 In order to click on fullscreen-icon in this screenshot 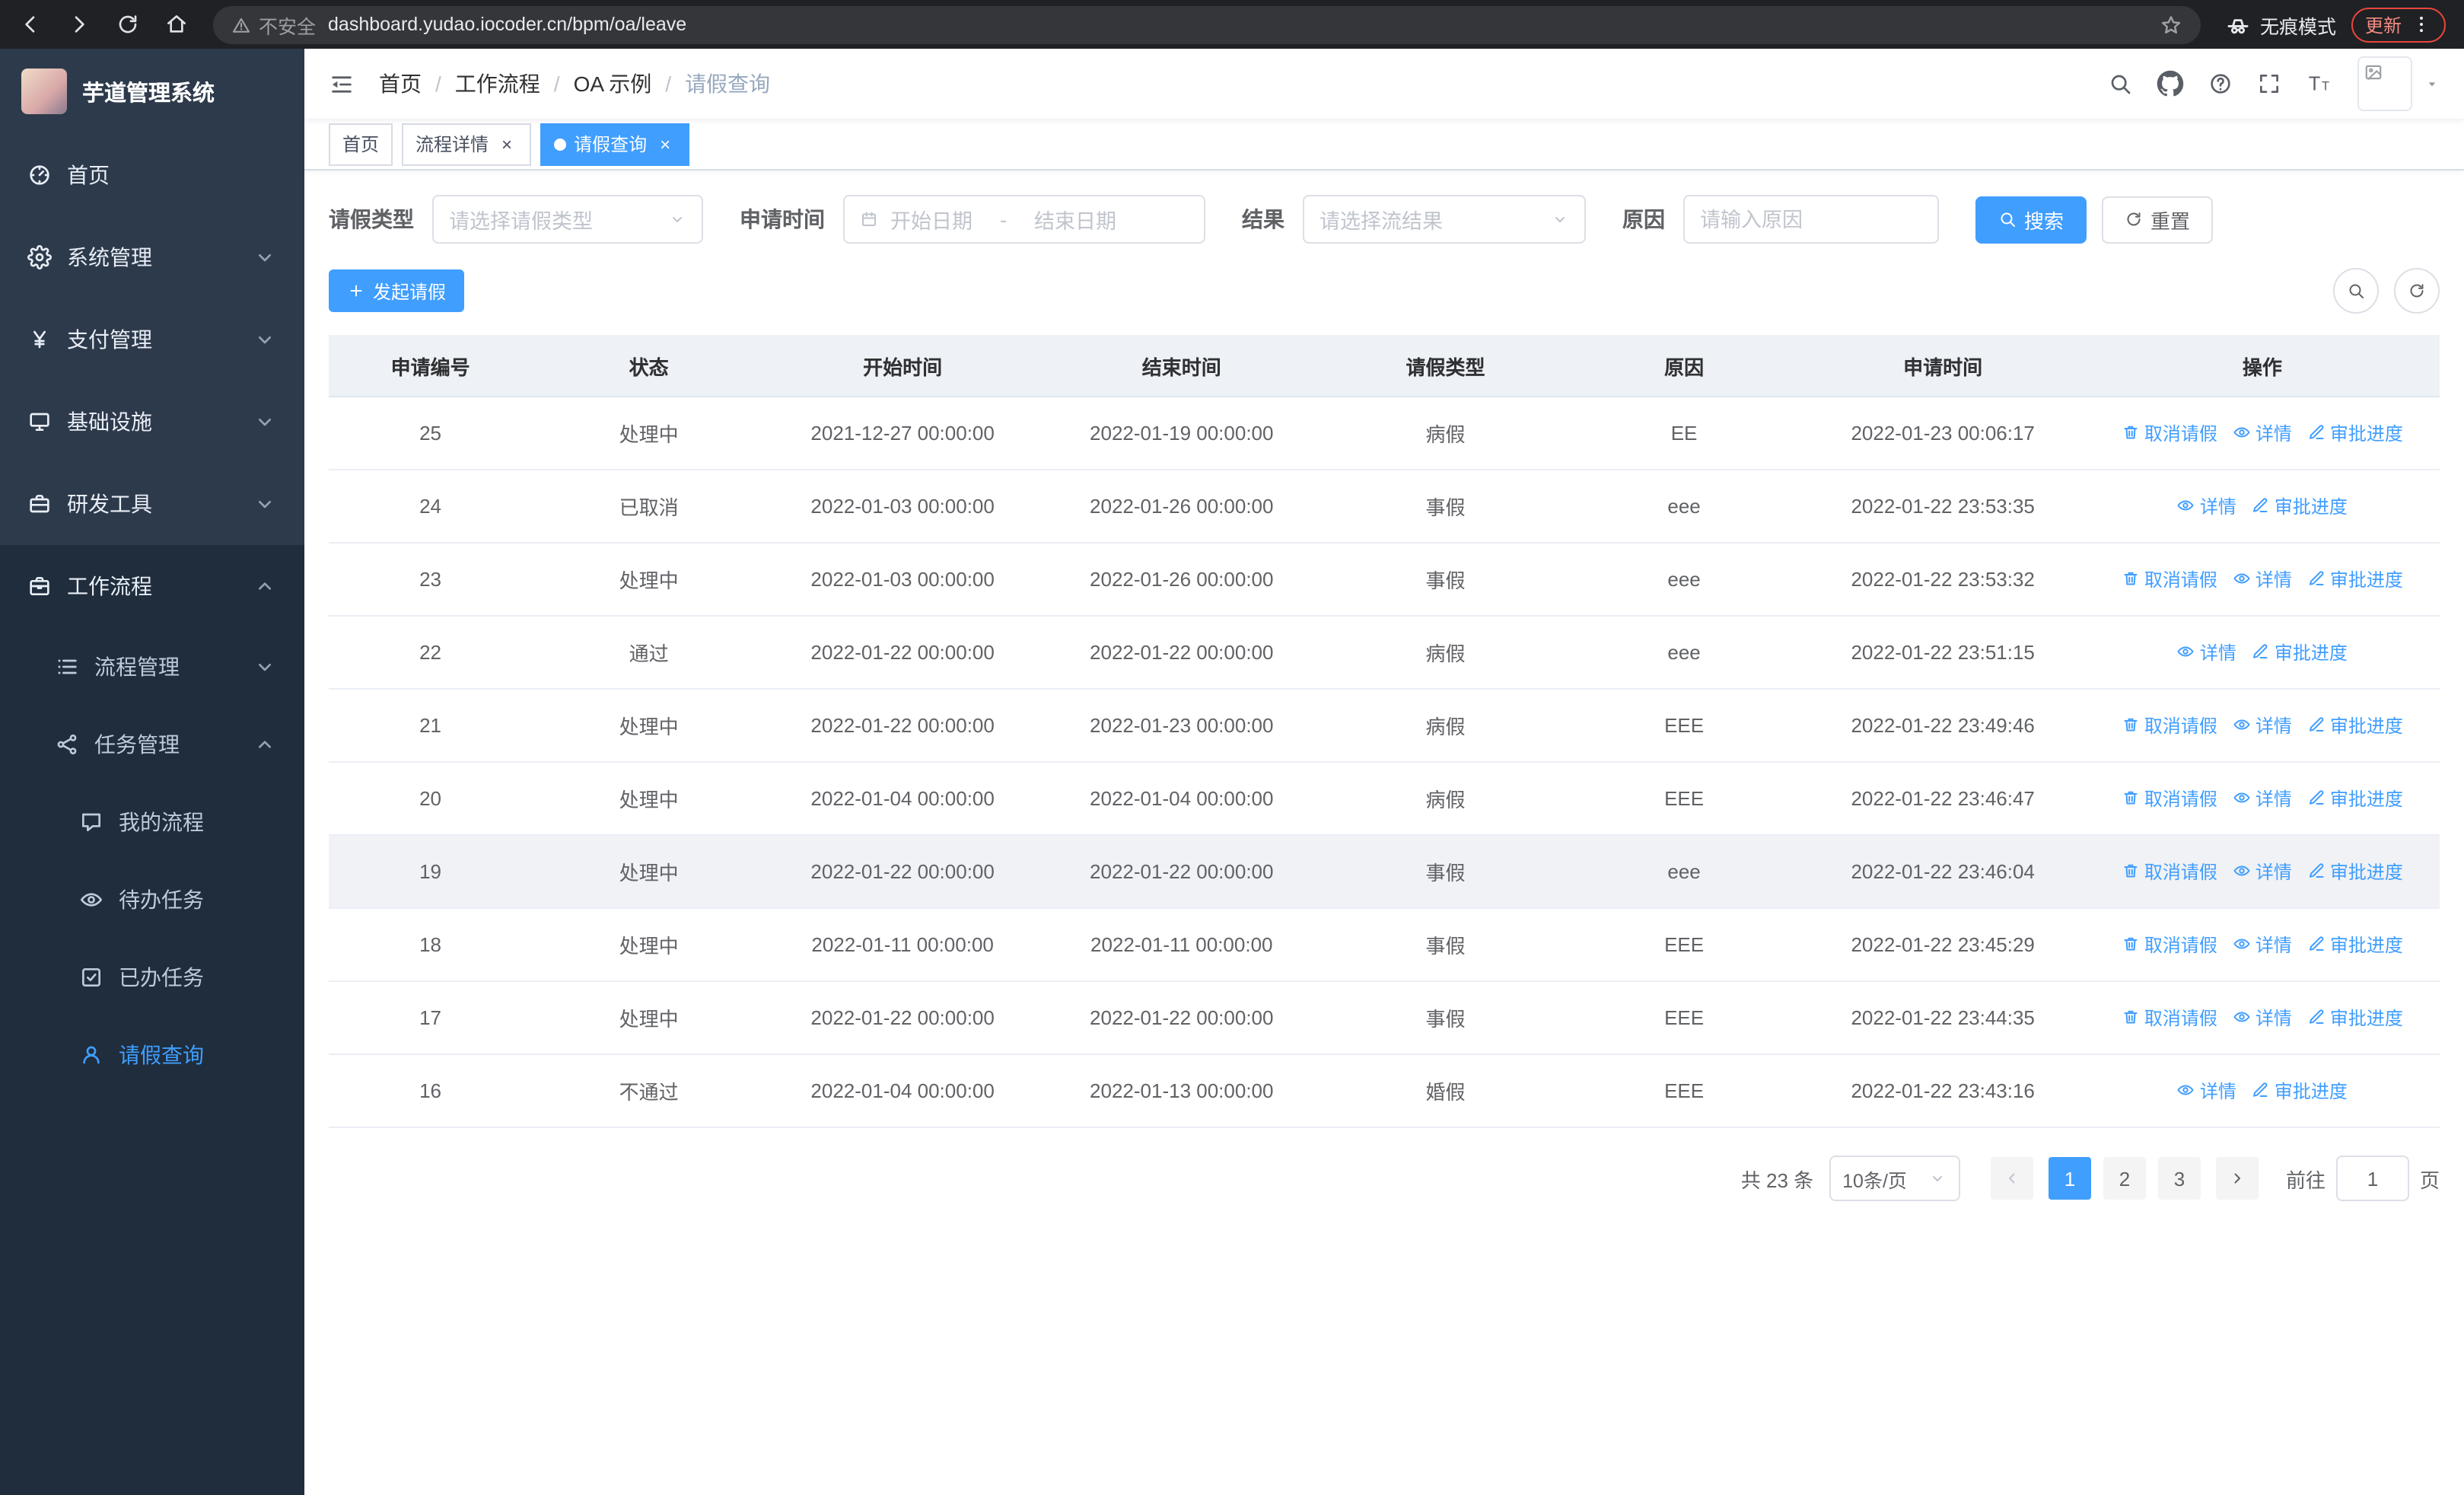, I will do `click(2269, 84)`.